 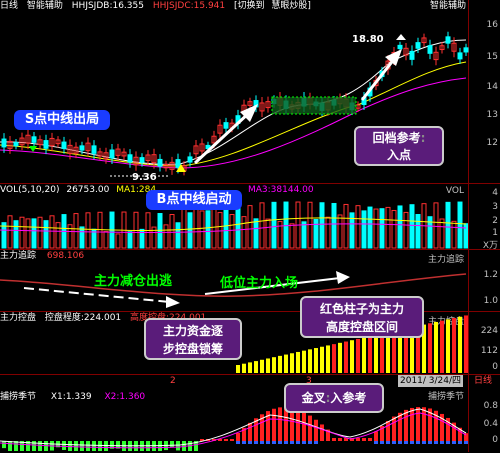 I want to click on vol-tick-2: 2, so click(x=495, y=221).